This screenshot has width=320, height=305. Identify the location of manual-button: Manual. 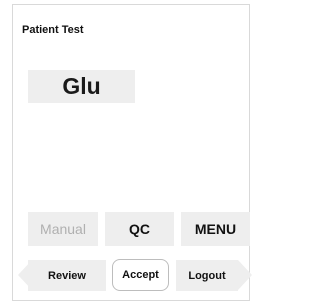
(63, 229).